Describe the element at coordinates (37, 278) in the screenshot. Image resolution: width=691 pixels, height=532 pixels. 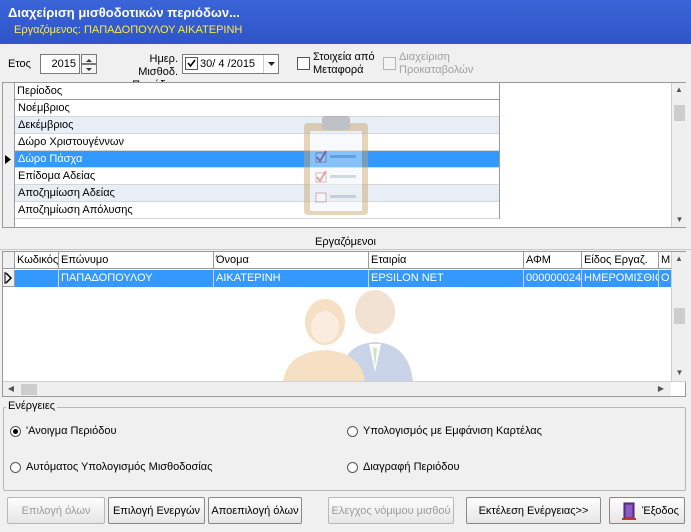
I see `cell-code` at that location.